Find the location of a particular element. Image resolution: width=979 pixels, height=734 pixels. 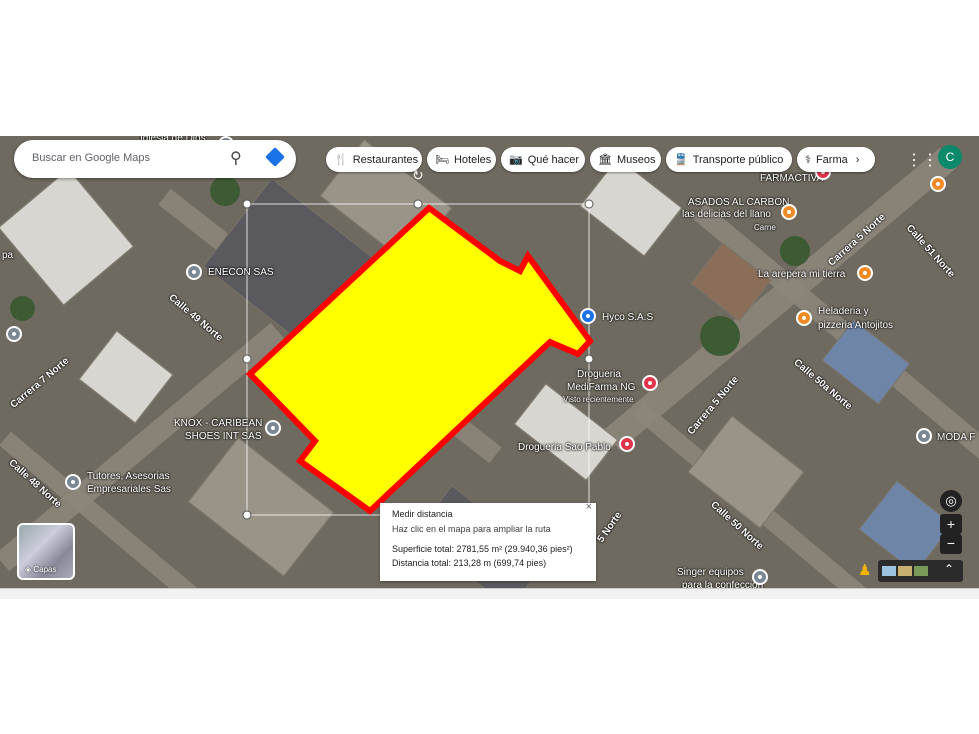

my-location-button: ◎ is located at coordinates (951, 501).